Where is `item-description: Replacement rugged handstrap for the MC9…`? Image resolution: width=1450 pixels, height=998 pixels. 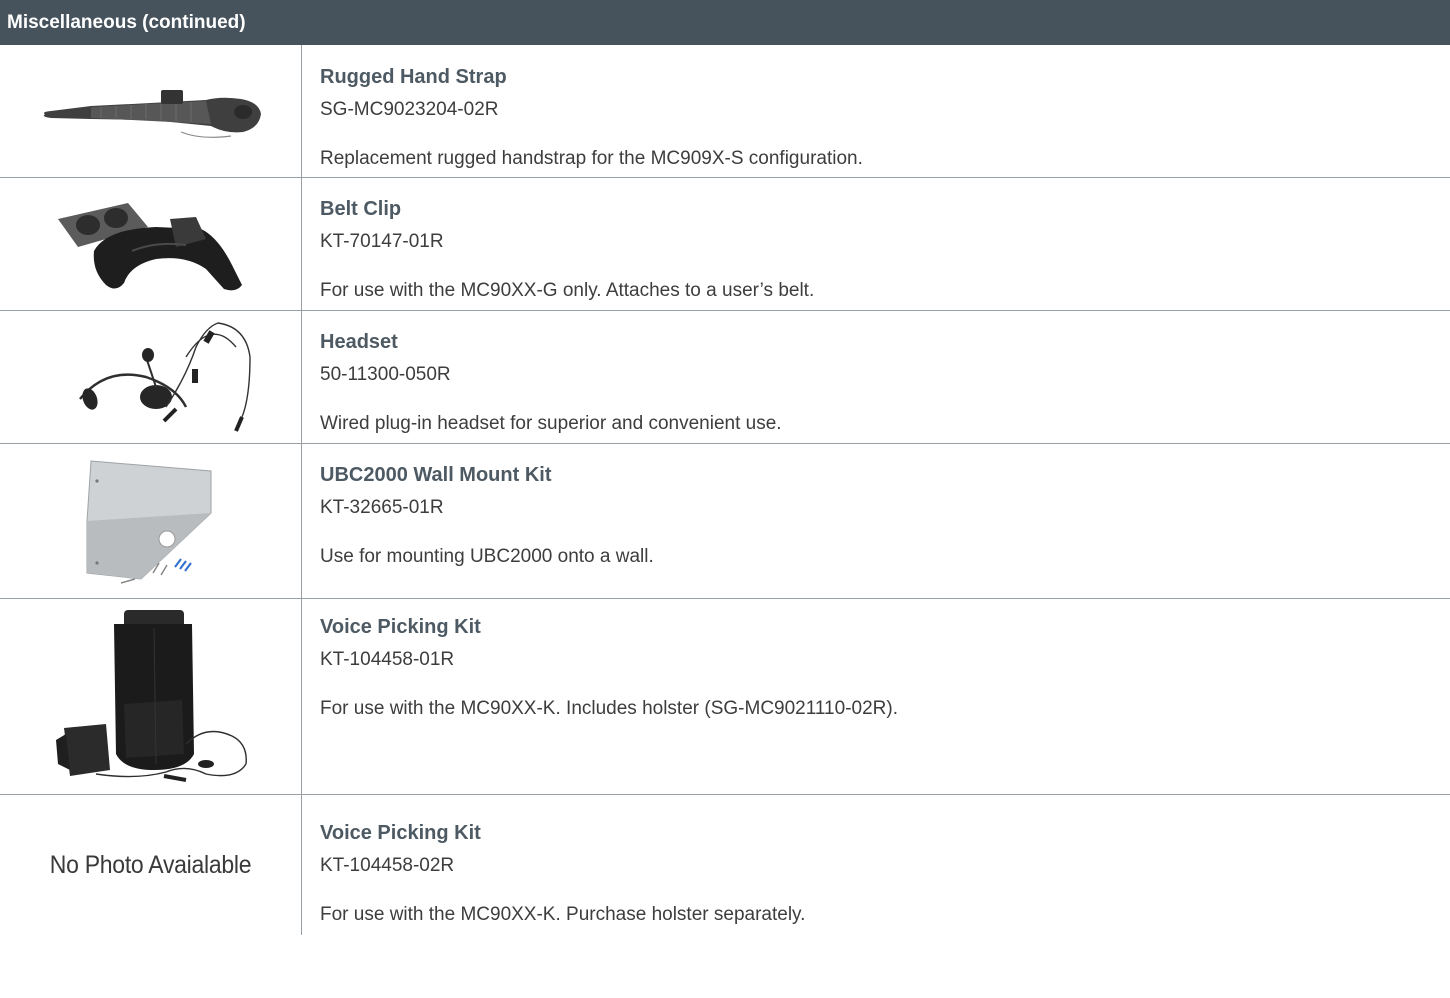
item-description: Replacement rugged handstrap for the MC9… is located at coordinates (591, 158).